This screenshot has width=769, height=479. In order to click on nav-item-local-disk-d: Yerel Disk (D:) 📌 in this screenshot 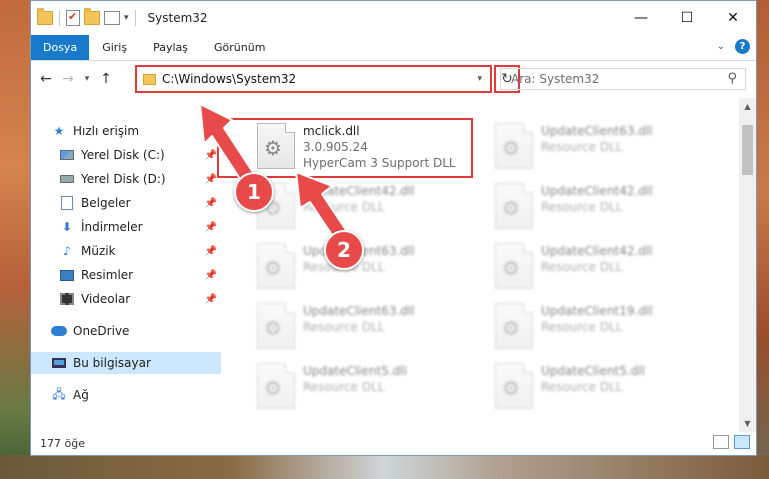, I will do `click(126, 179)`.